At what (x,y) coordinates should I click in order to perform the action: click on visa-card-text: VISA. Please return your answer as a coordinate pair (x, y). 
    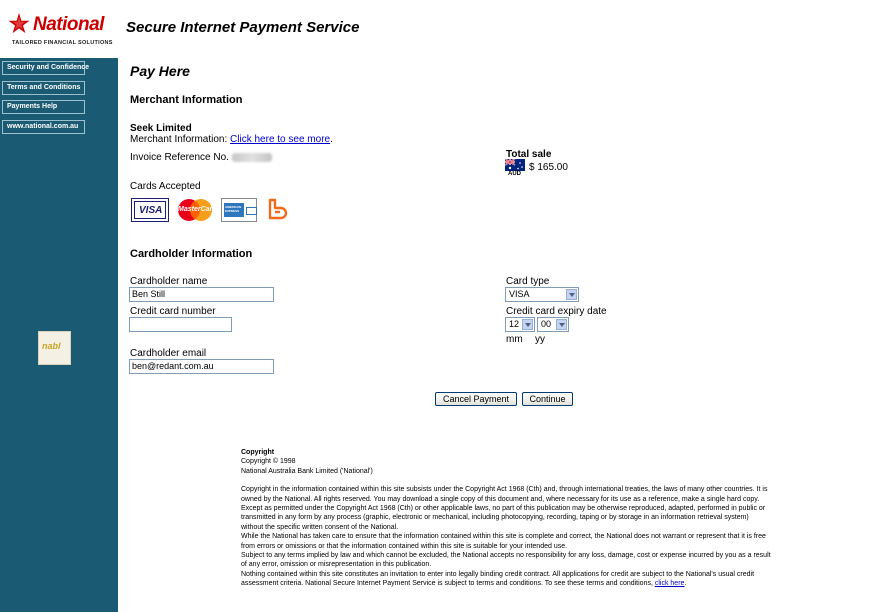
    Looking at the image, I should click on (151, 210).